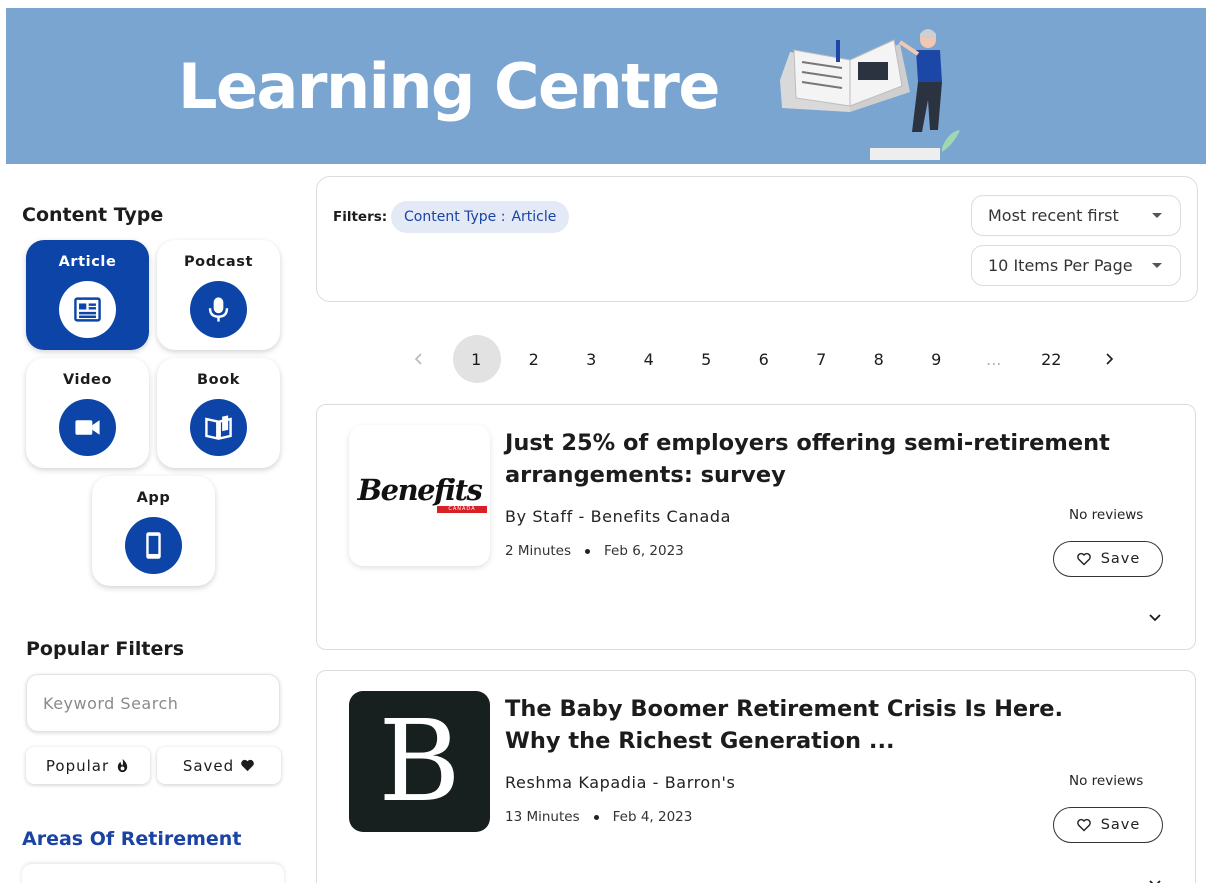 The width and height of the screenshot is (1214, 883). Describe the element at coordinates (594, 551) in the screenshot. I see `article-meta: 2 Minutes Feb 6, 2023` at that location.